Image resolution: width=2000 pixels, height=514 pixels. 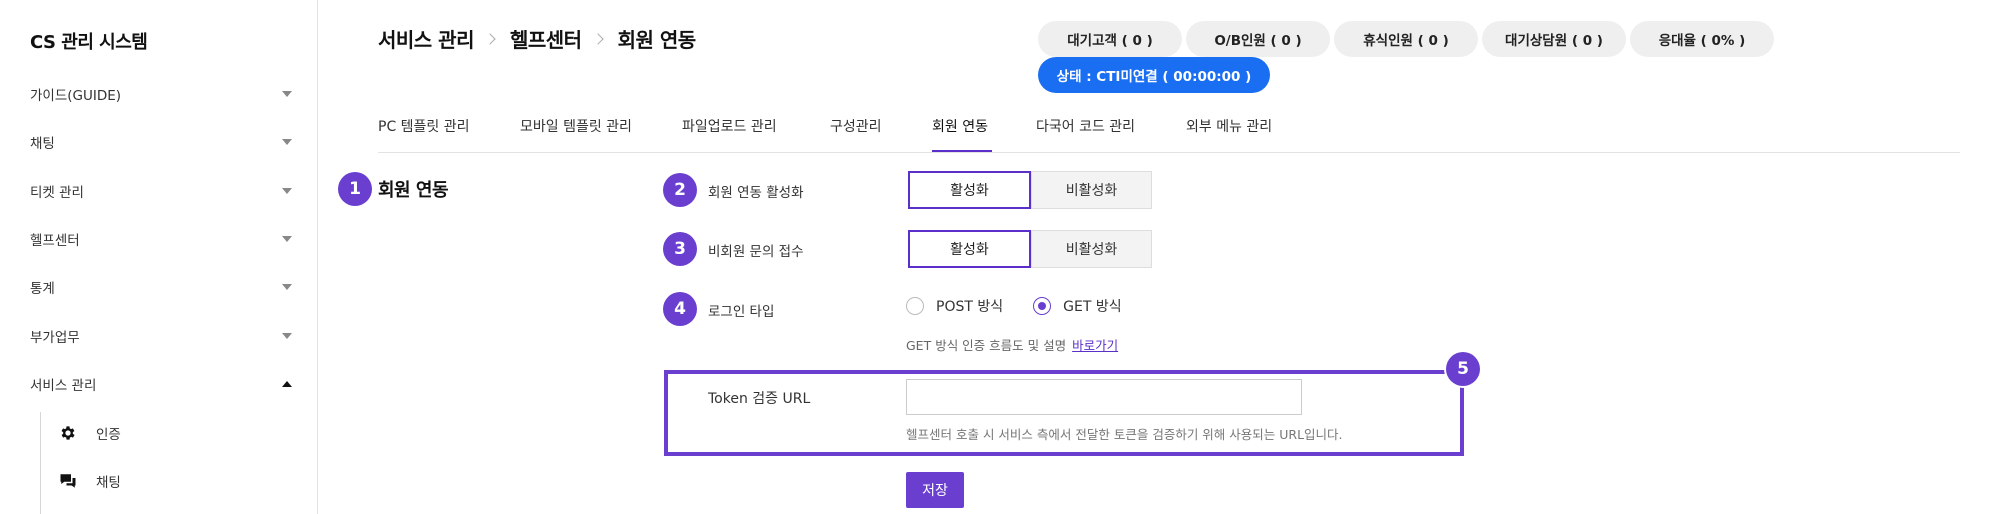 What do you see at coordinates (355, 189) in the screenshot?
I see `step-badge: 1` at bounding box center [355, 189].